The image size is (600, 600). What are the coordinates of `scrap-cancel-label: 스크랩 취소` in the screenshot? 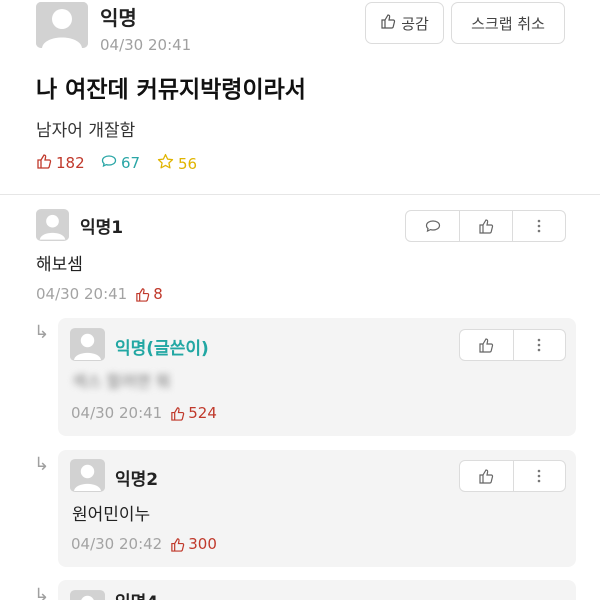 It's located at (508, 23).